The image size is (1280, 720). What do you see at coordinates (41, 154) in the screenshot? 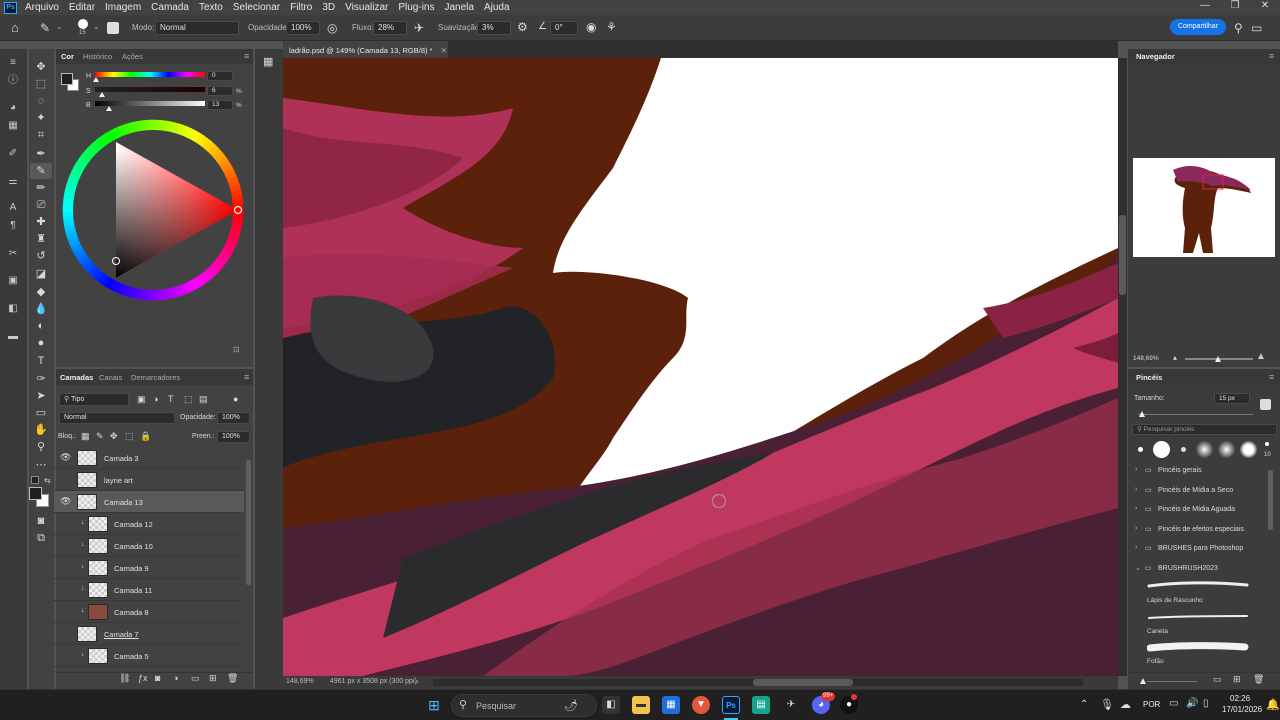
I see `eyedropper-tool-icon: ✒` at bounding box center [41, 154].